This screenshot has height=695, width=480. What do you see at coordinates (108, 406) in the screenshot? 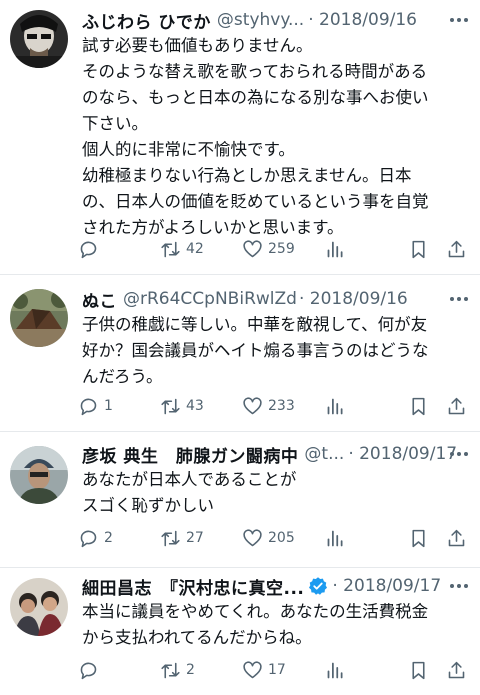
I see `reply-count: 1` at bounding box center [108, 406].